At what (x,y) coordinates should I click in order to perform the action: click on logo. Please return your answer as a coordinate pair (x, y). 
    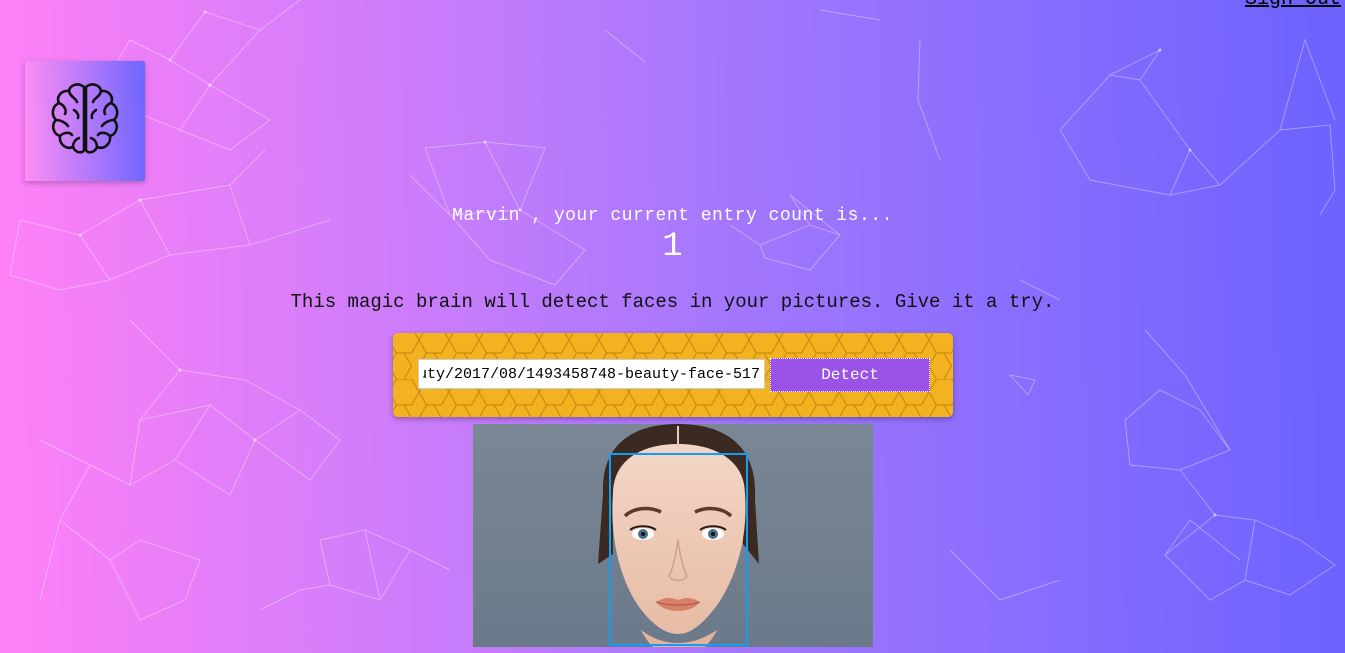
    Looking at the image, I should click on (85, 121).